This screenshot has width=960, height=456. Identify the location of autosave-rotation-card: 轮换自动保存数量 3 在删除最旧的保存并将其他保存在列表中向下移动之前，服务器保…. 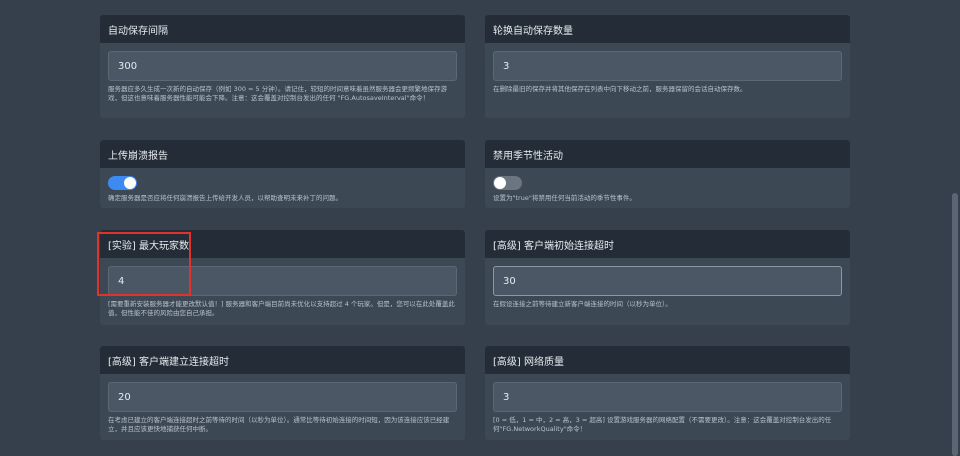
(667, 66).